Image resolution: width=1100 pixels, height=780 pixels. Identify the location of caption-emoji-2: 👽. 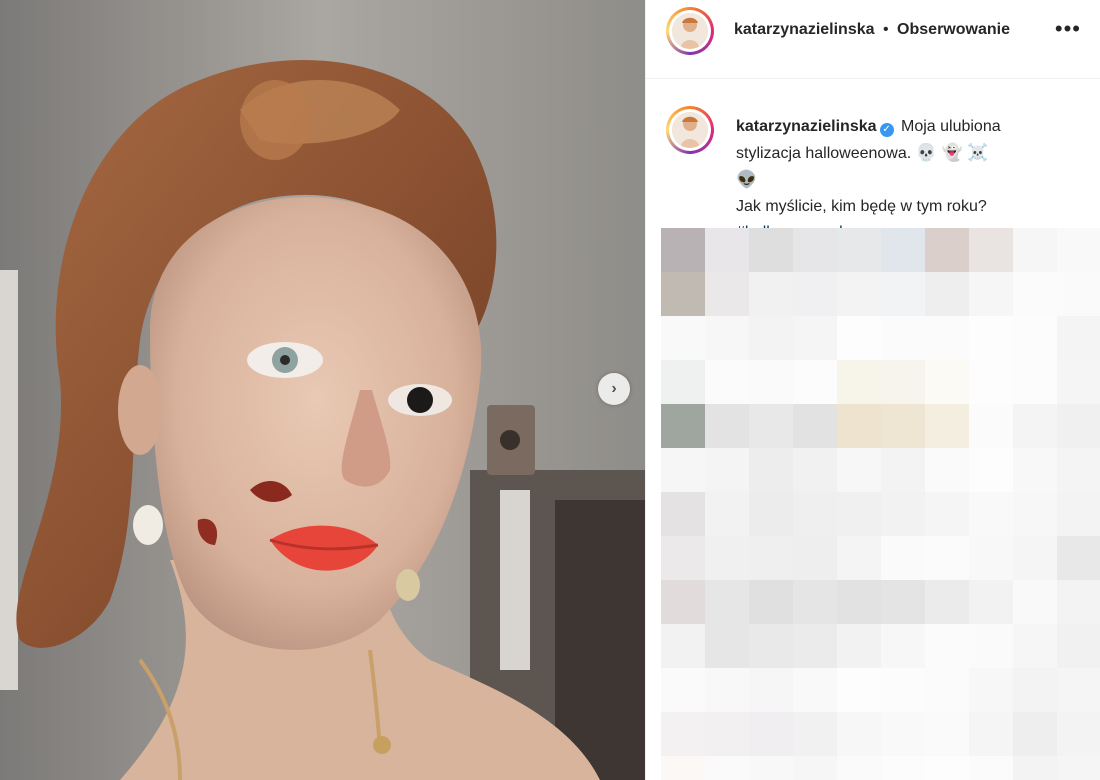
(747, 179).